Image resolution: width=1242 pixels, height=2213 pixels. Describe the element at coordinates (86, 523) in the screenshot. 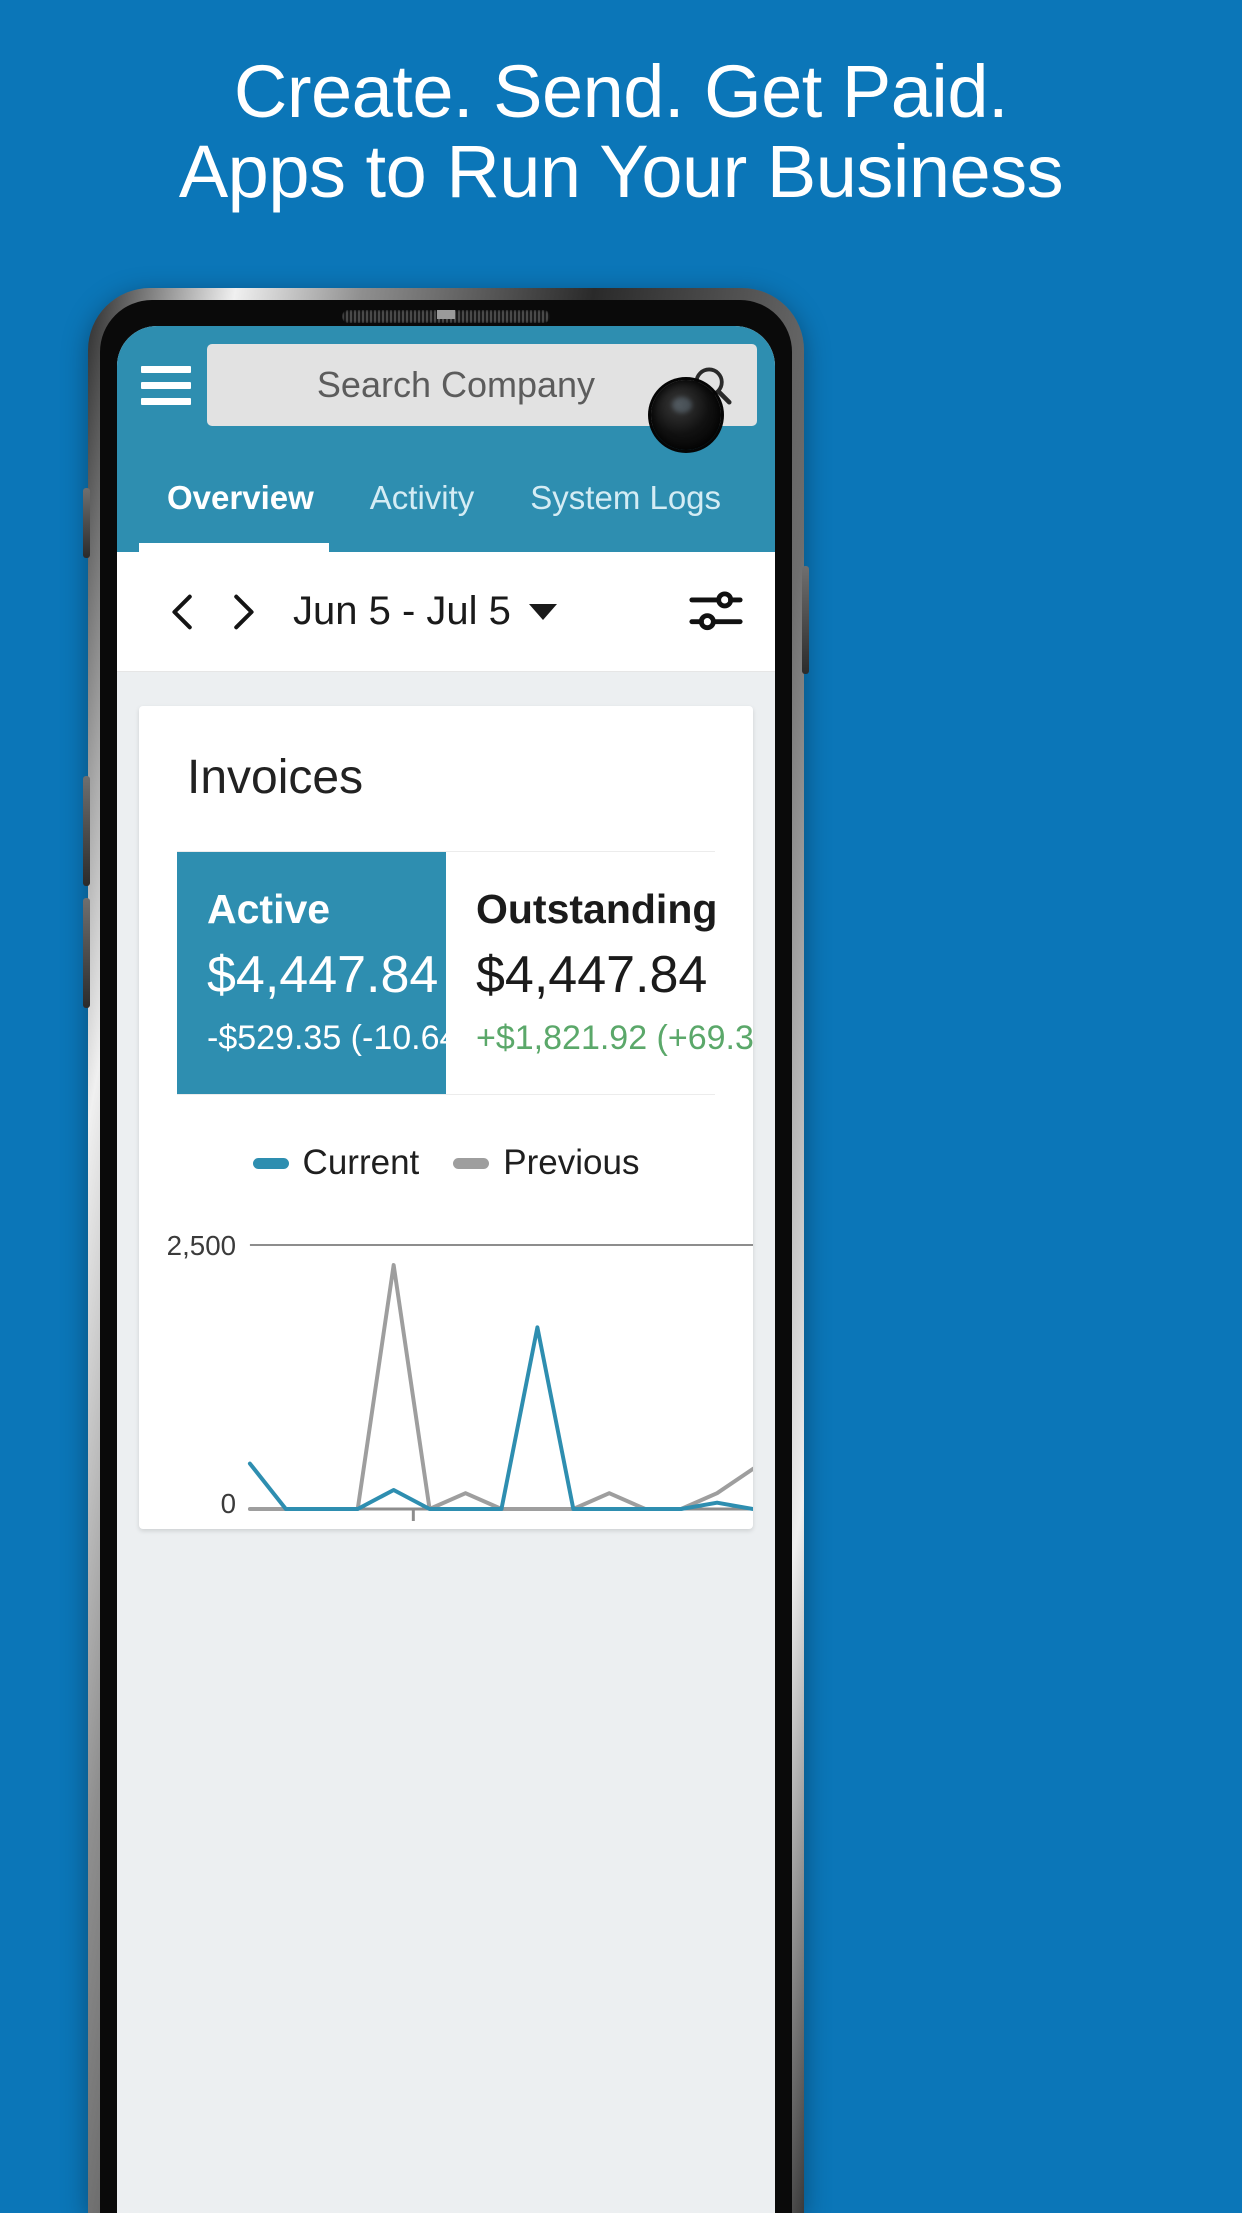

I see `phone-button-bixby` at that location.